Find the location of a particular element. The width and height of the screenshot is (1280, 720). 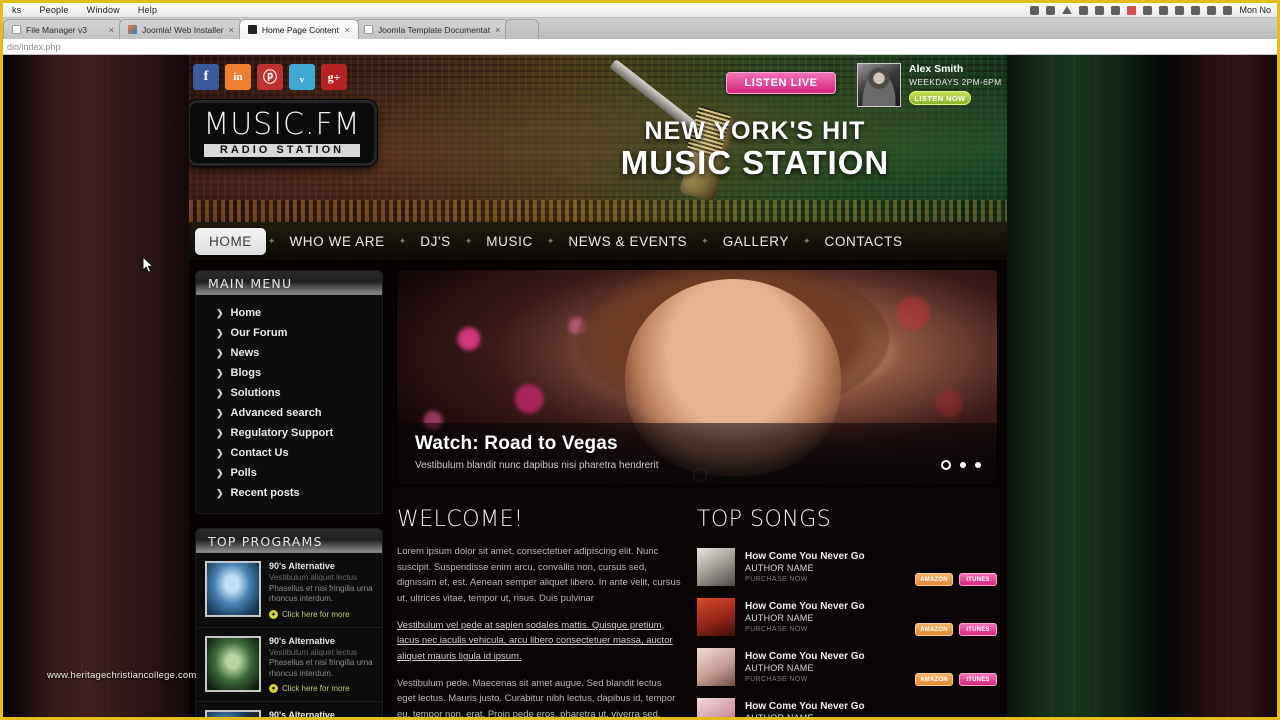

nav-item-home: HOME is located at coordinates (230, 241).